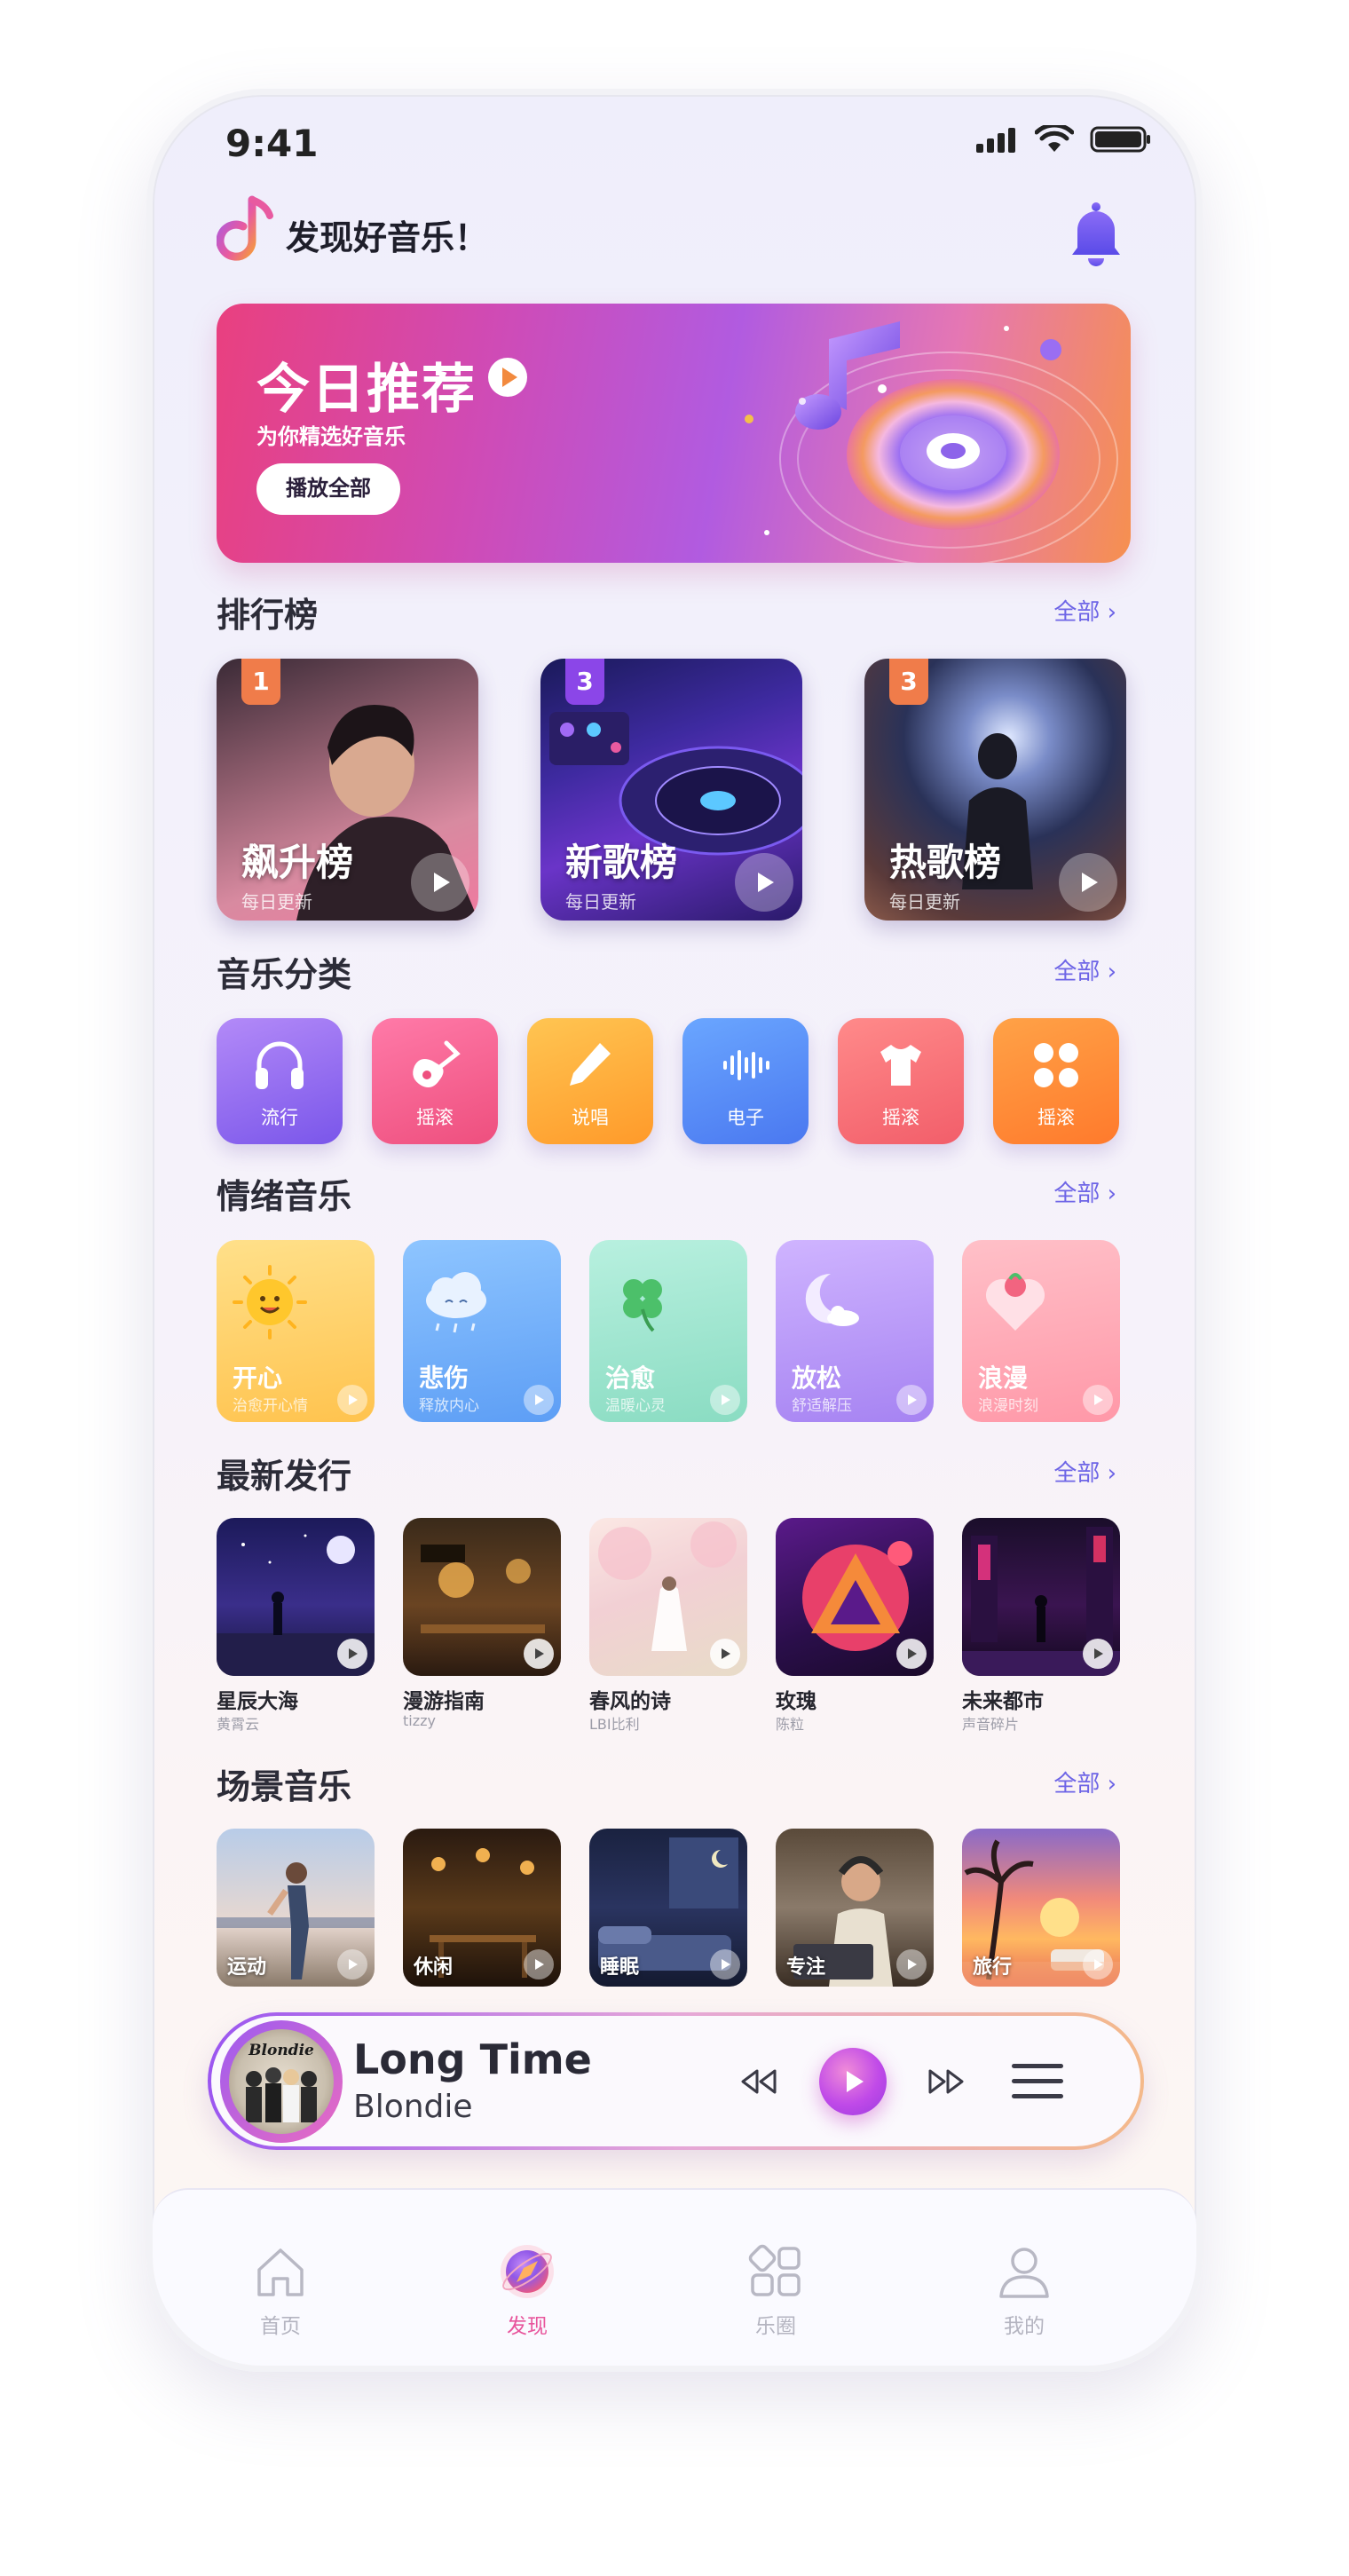  What do you see at coordinates (671, 790) in the screenshot?
I see `ranking-card-new: 3 新歌榜 每日更新` at bounding box center [671, 790].